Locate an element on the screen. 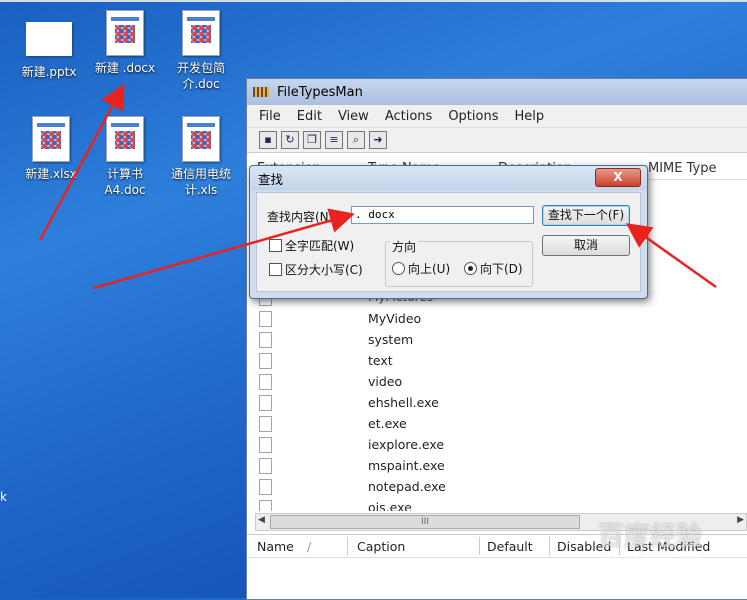  app-icon is located at coordinates (261, 92).